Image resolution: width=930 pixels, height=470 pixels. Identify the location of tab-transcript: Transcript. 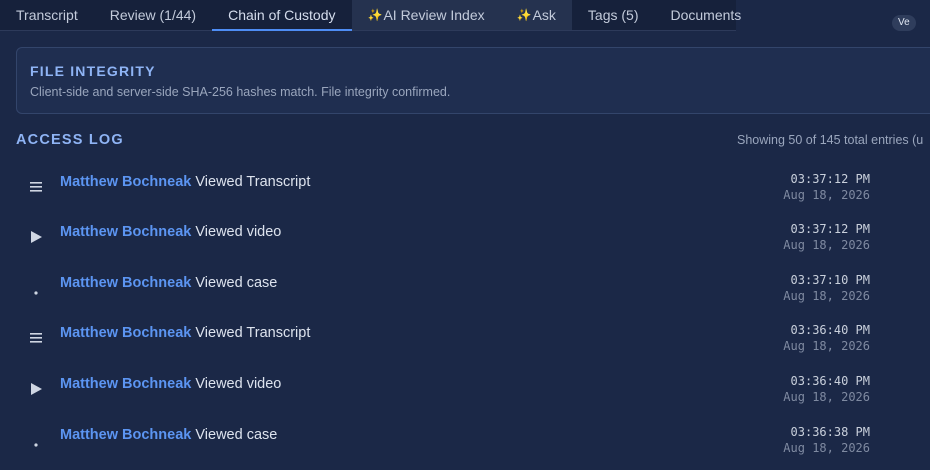
(47, 15).